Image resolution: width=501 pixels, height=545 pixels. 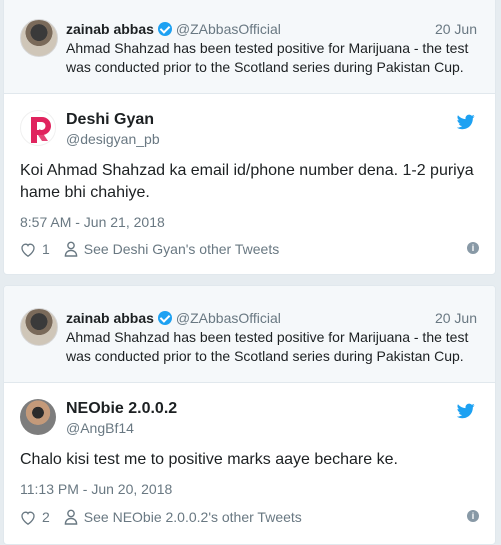 What do you see at coordinates (96, 489) in the screenshot?
I see `tweet-timestamp: 11:13 PM - Jun 20, 2018` at bounding box center [96, 489].